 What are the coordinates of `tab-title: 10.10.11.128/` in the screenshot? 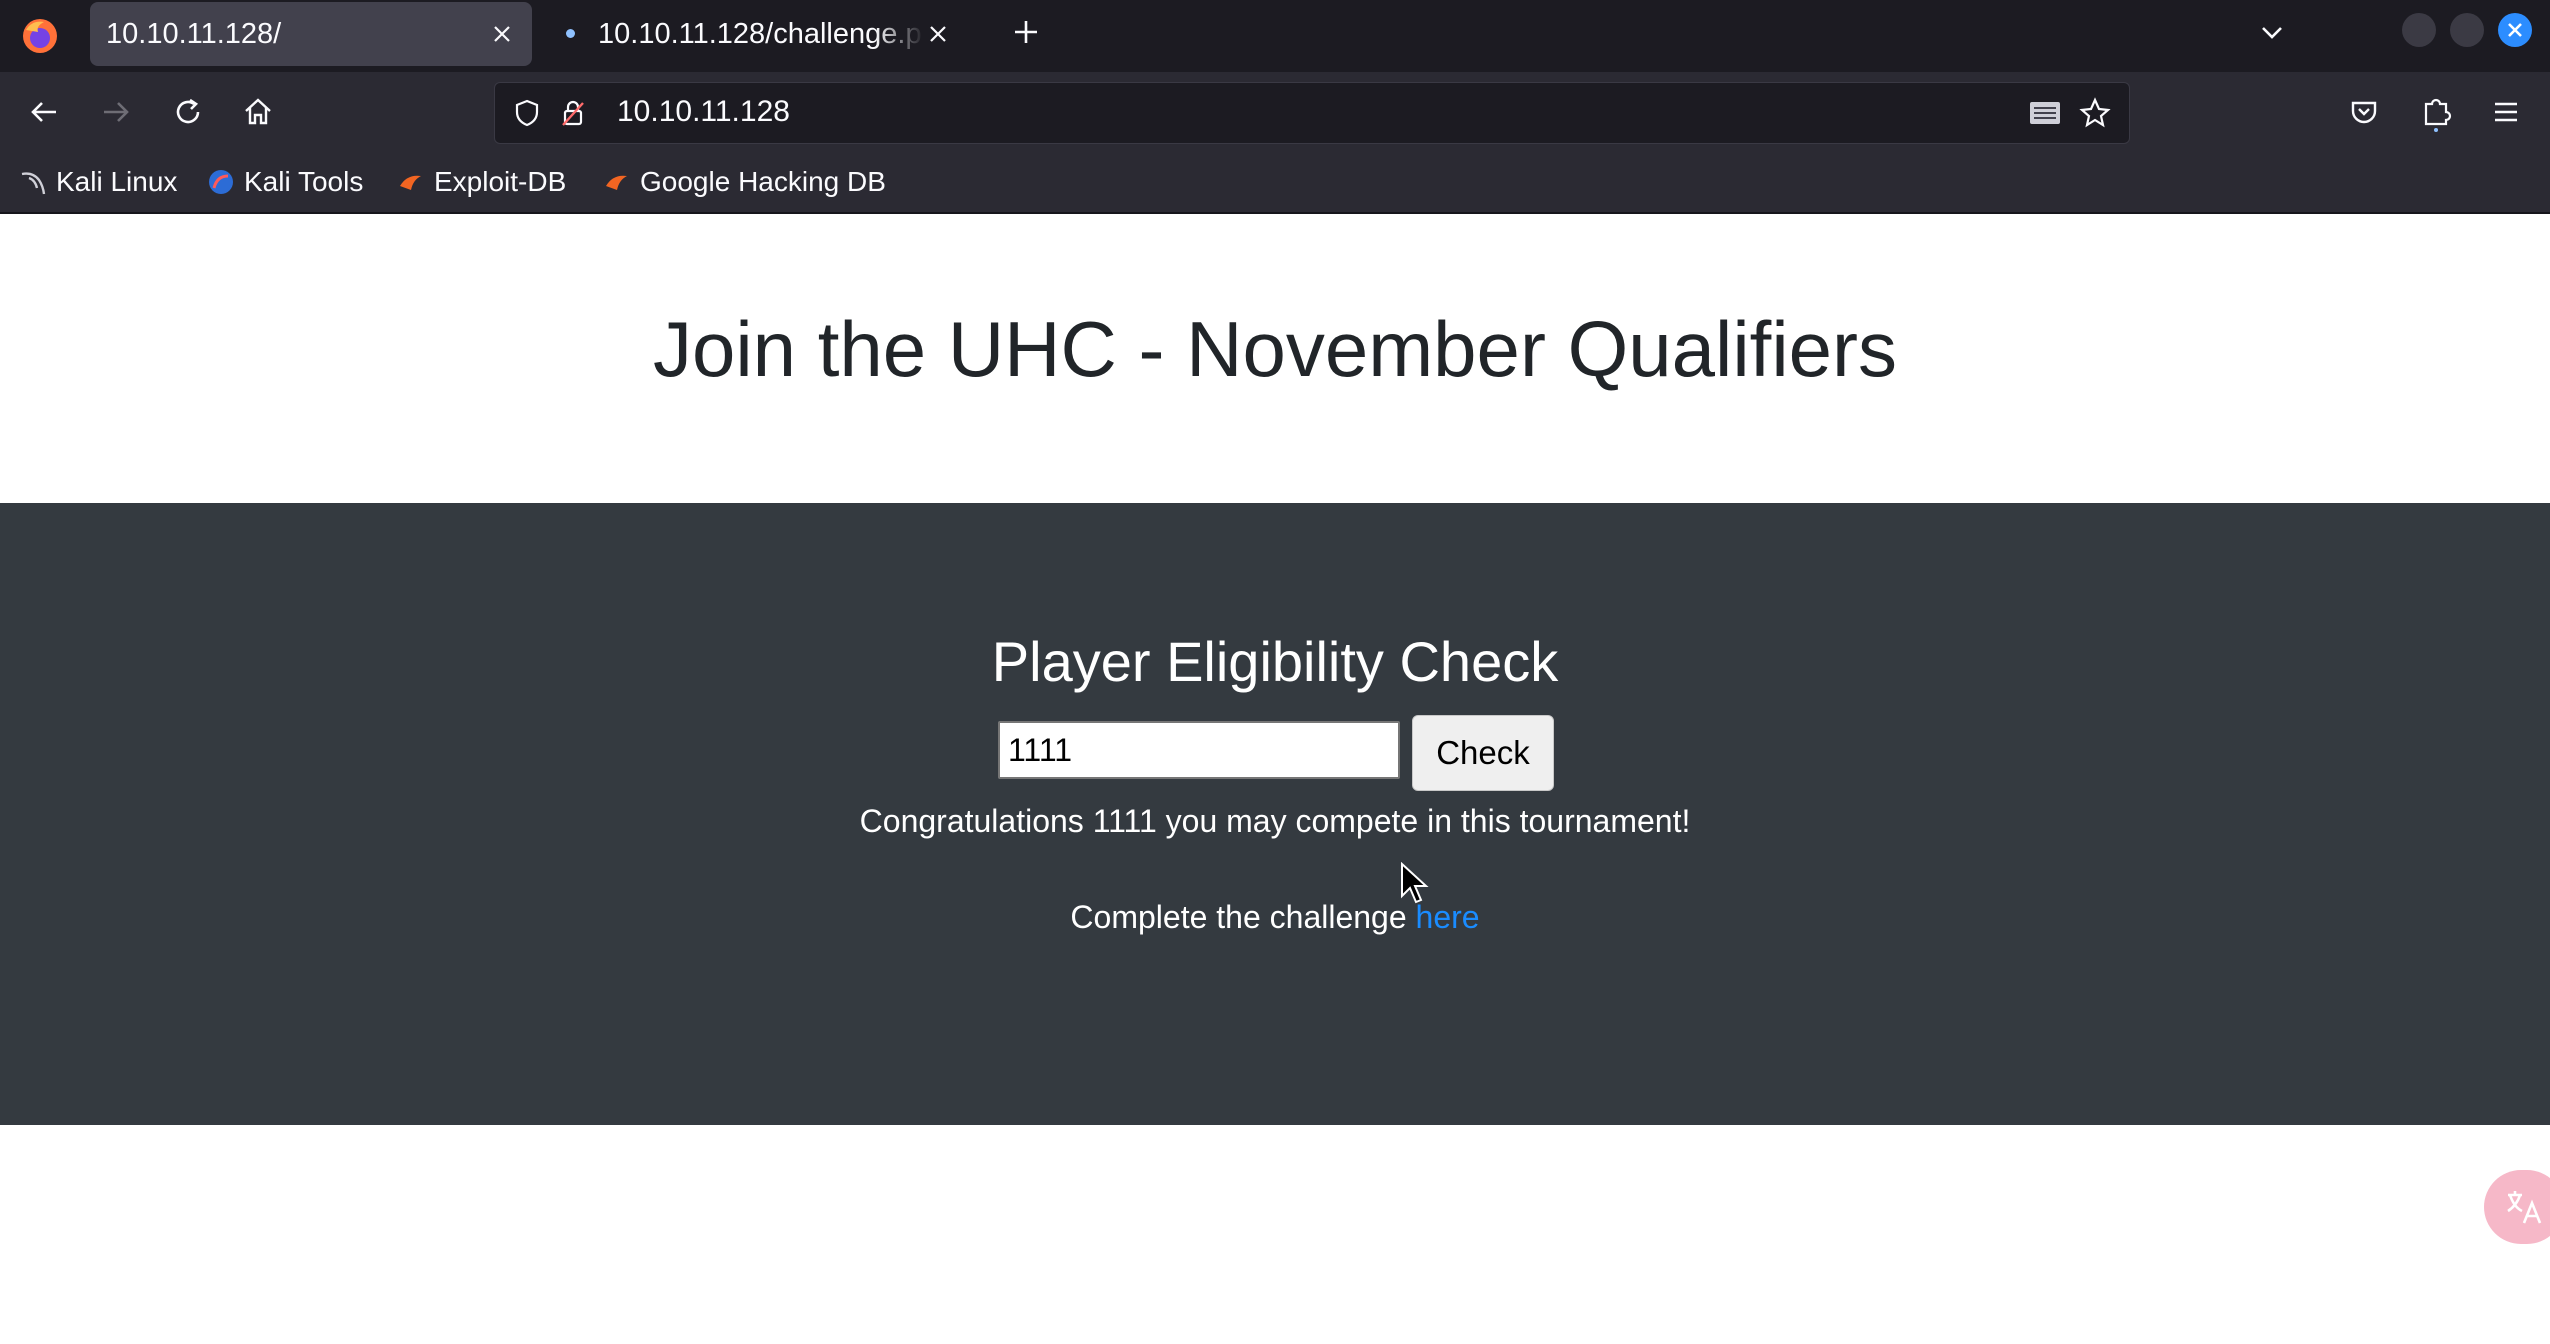 It's located at (194, 33).